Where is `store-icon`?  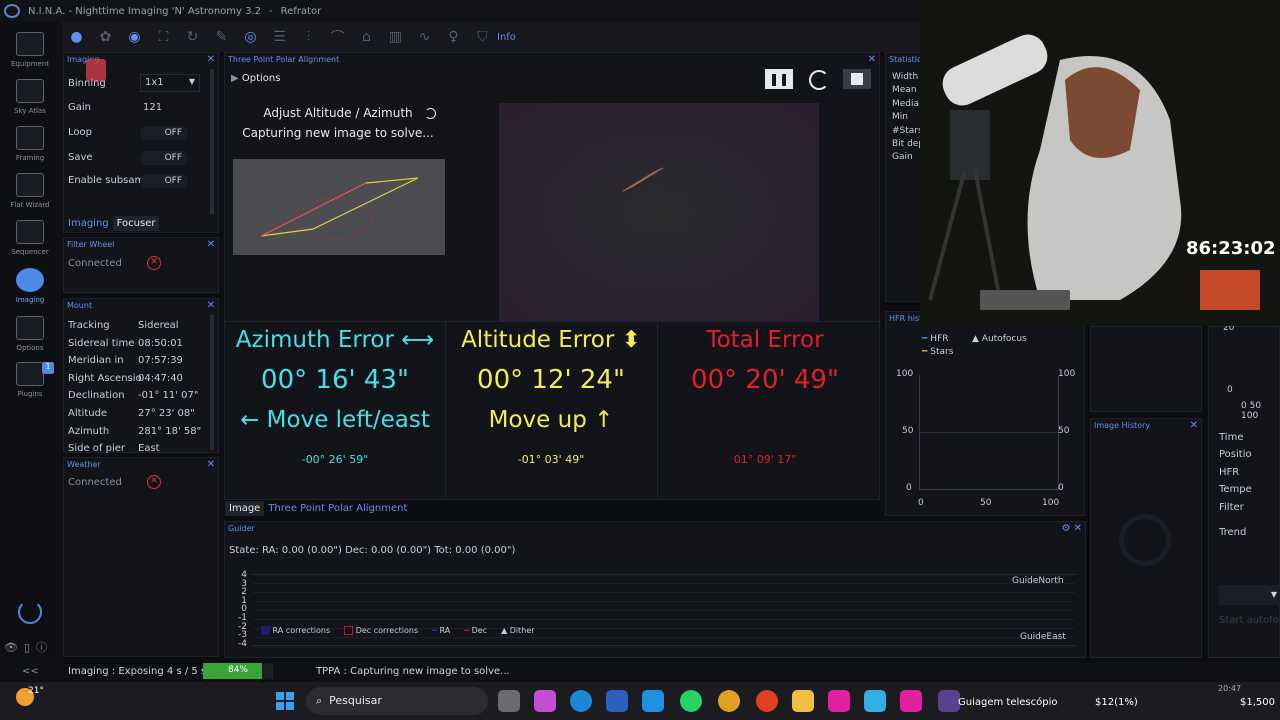
store-icon is located at coordinates (617, 701).